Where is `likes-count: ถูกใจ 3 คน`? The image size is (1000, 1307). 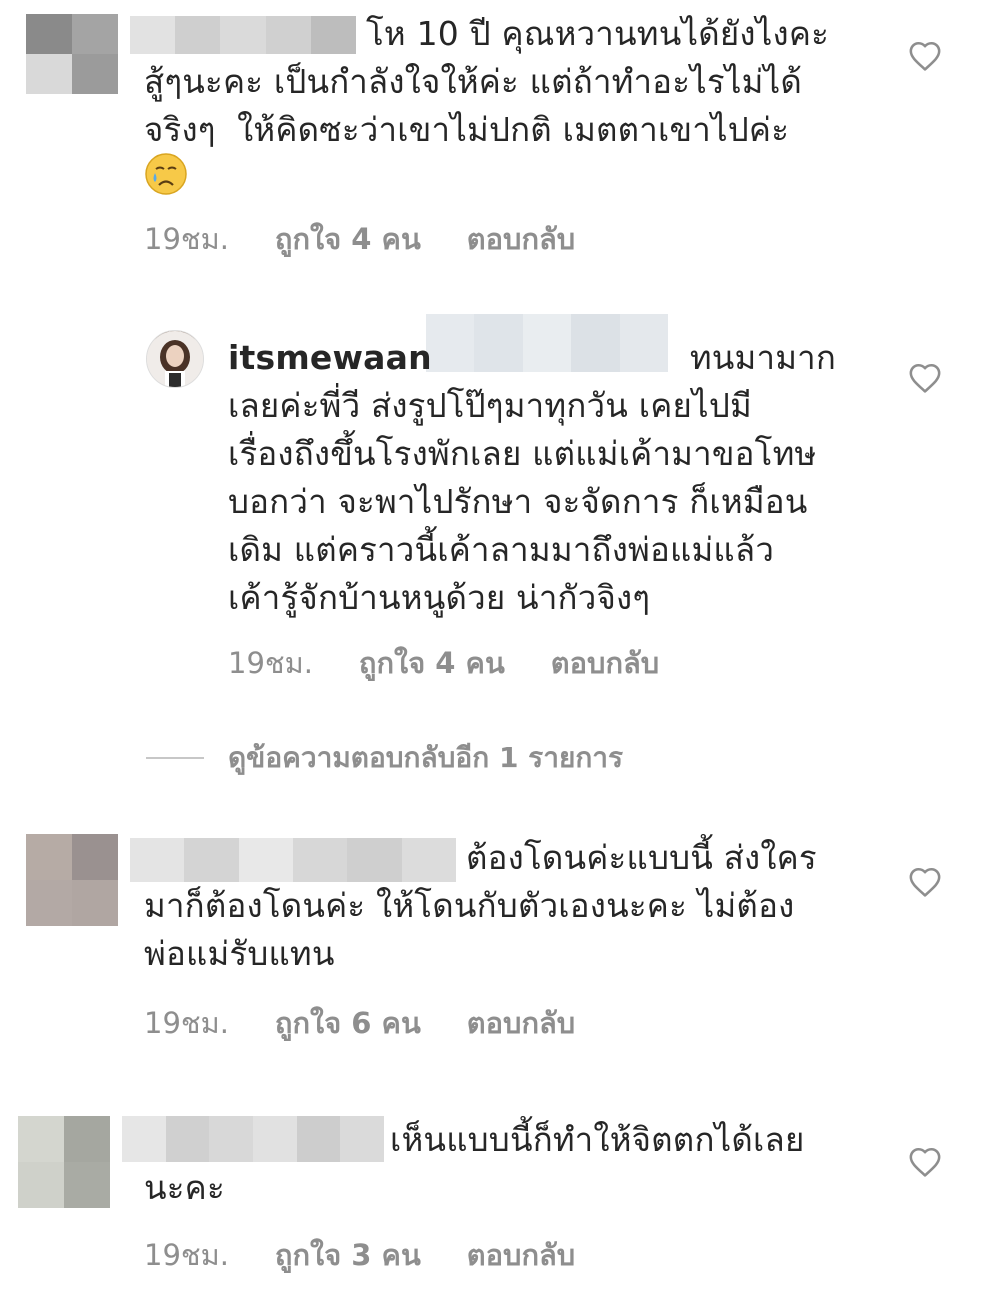 likes-count: ถูกใจ 3 คน is located at coordinates (348, 1255).